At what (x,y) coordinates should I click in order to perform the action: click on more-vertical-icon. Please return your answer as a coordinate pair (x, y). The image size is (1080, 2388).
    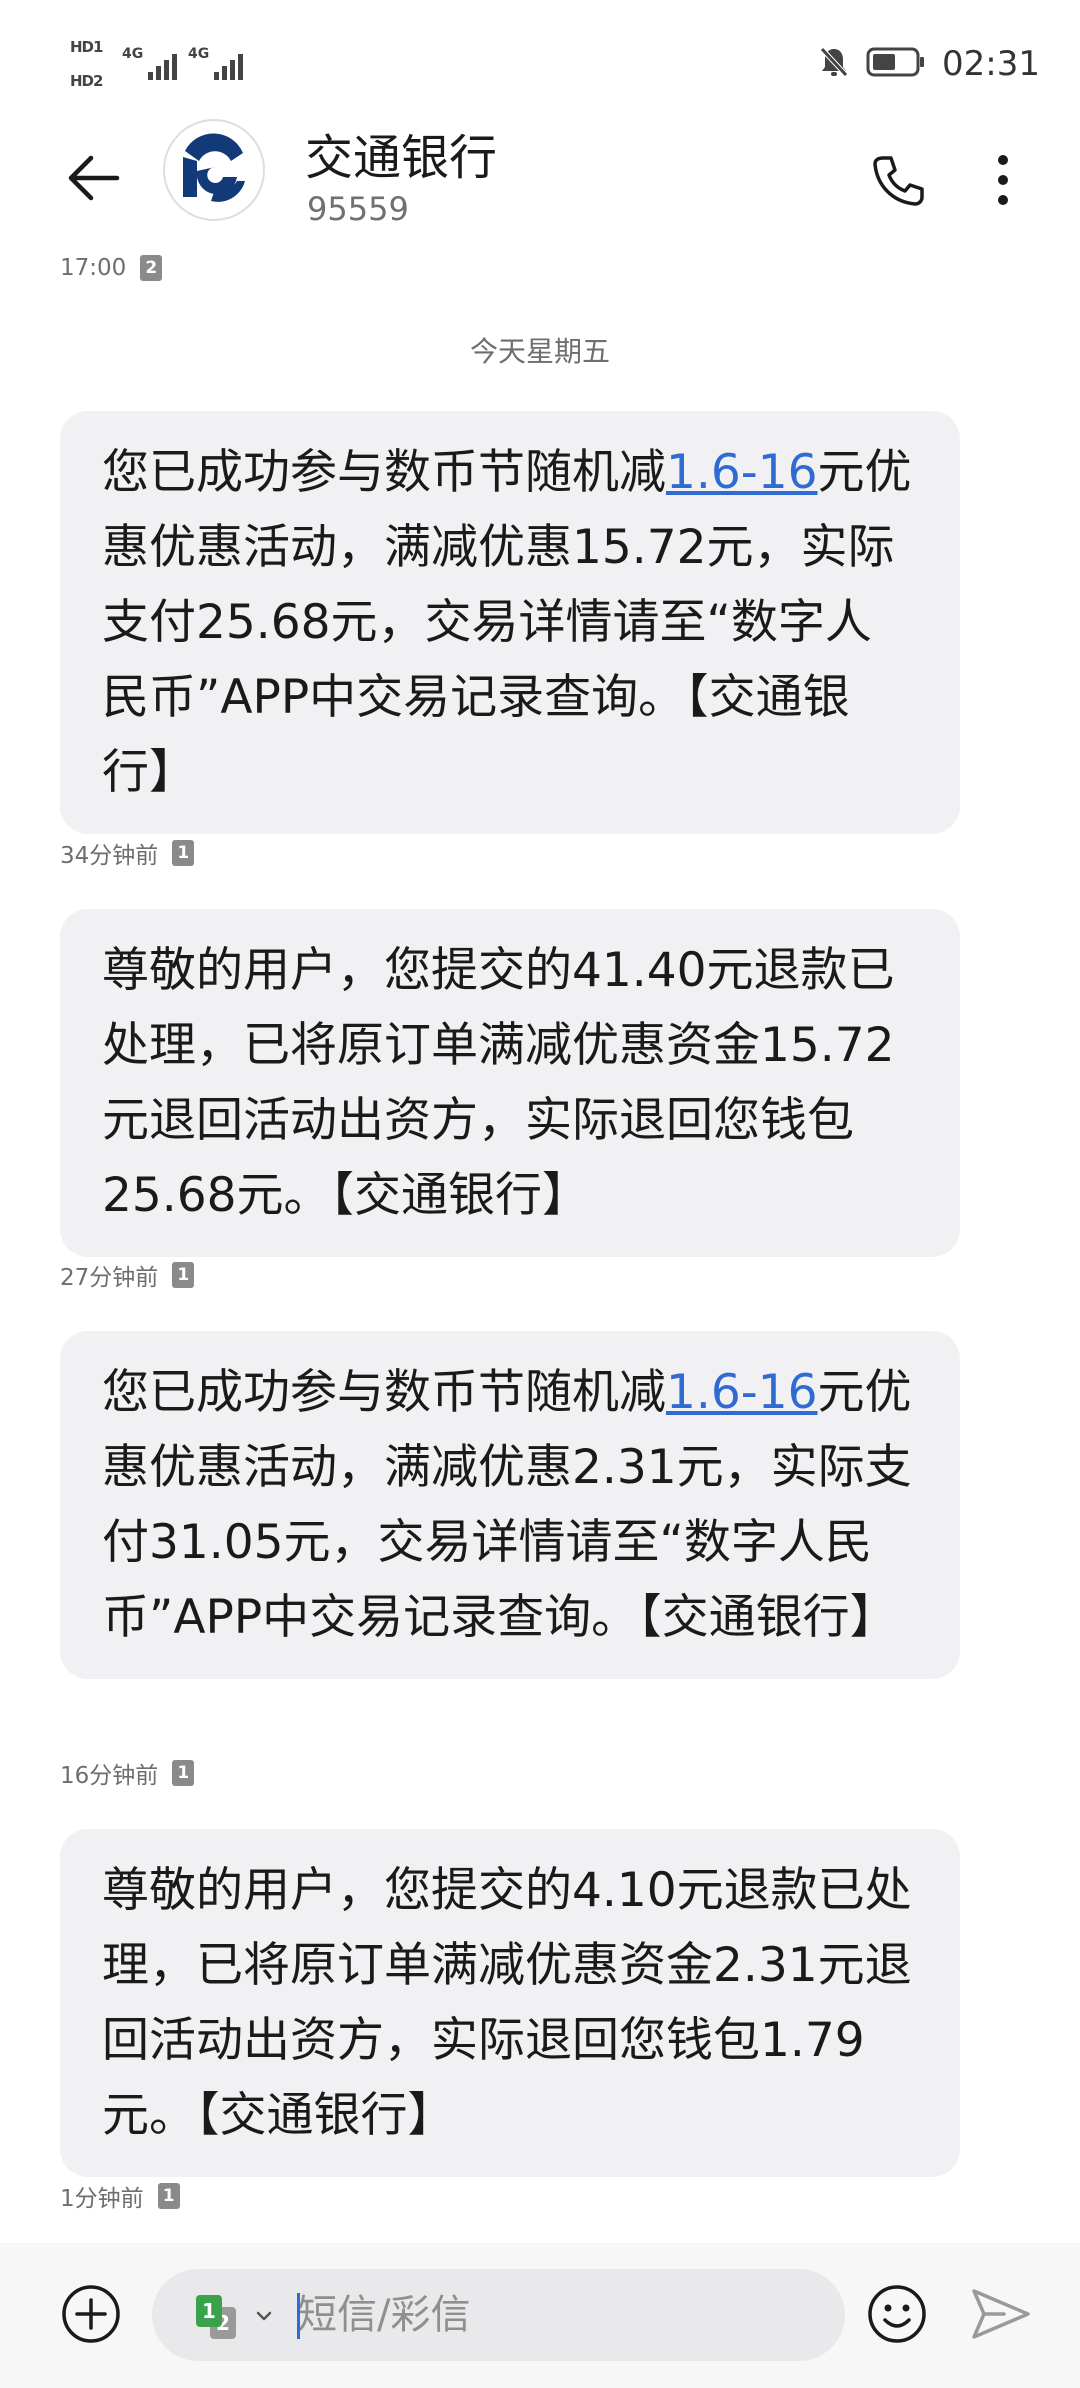
    Looking at the image, I should click on (1003, 180).